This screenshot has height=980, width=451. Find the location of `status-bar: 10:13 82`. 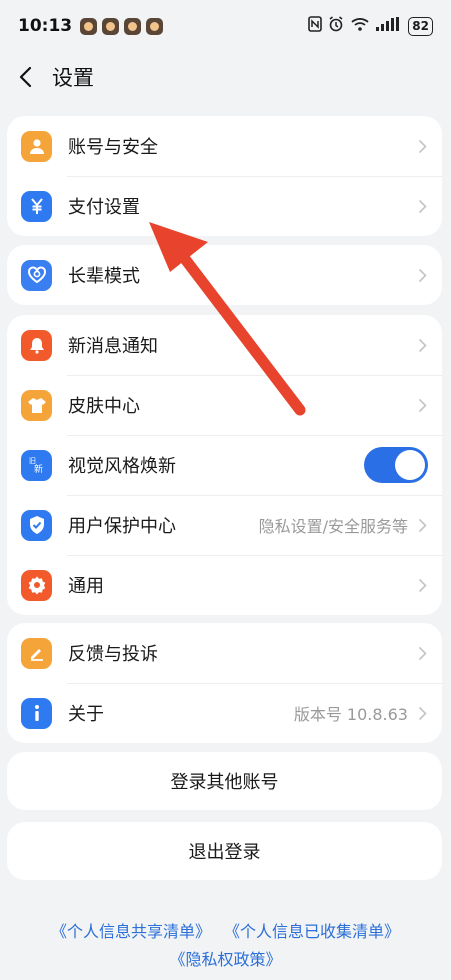

status-bar: 10:13 82 is located at coordinates (225, 26).